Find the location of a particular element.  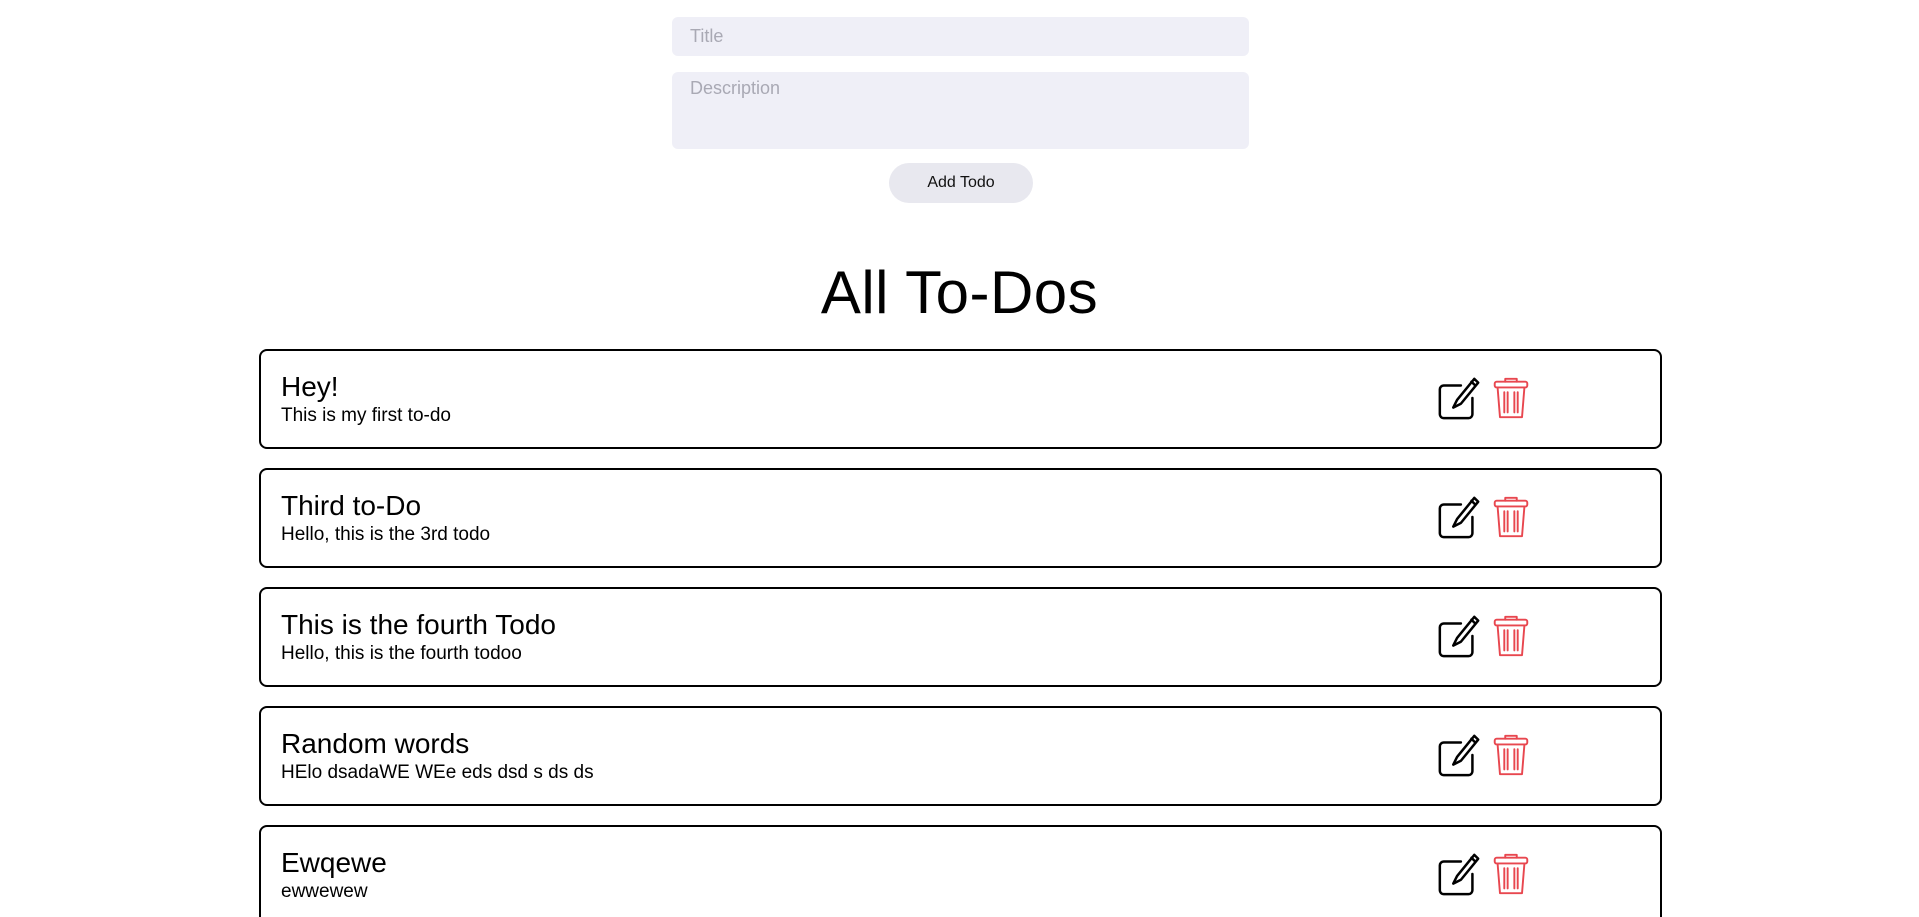

add-todo-form is located at coordinates (960, 83).